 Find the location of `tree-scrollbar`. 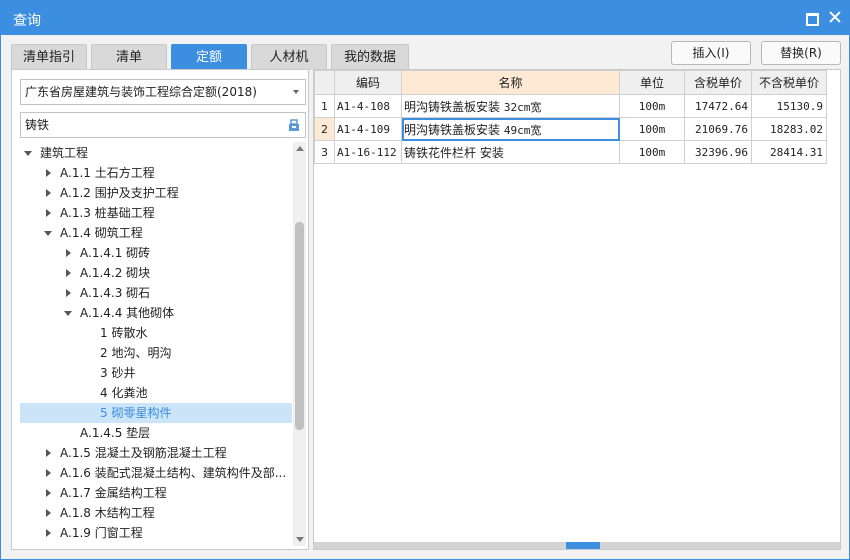

tree-scrollbar is located at coordinates (299, 344).